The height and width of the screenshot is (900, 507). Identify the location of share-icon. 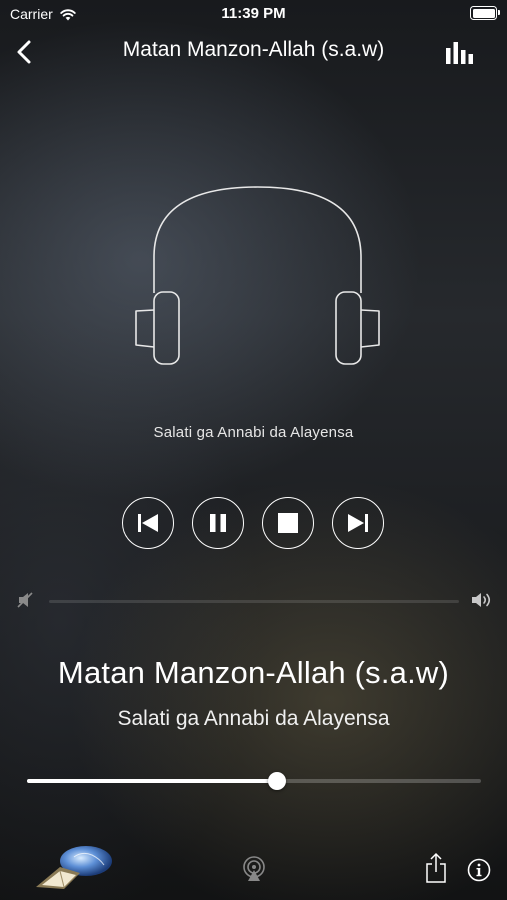
(436, 867).